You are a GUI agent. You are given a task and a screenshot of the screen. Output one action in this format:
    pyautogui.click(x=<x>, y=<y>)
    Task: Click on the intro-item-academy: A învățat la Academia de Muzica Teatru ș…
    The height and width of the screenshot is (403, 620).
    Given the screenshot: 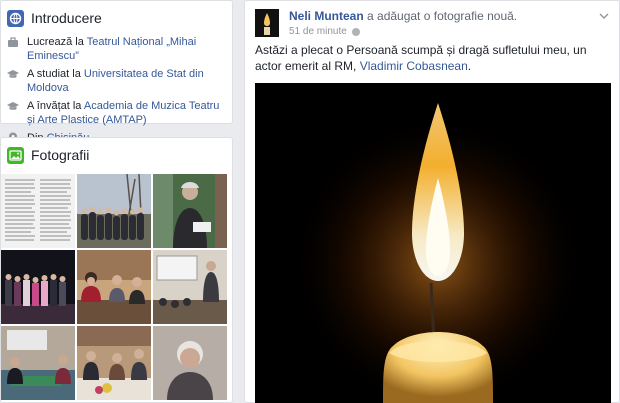 What is the action you would take?
    pyautogui.click(x=116, y=113)
    